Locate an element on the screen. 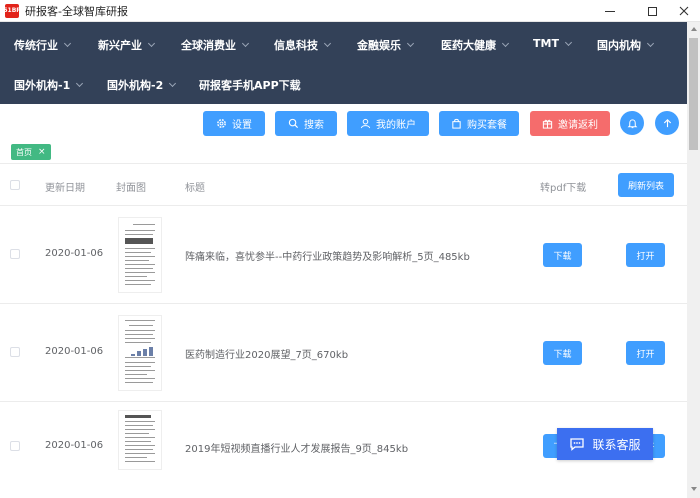 This screenshot has width=700, height=498. contact-support-button: 联系客服 is located at coordinates (605, 444).